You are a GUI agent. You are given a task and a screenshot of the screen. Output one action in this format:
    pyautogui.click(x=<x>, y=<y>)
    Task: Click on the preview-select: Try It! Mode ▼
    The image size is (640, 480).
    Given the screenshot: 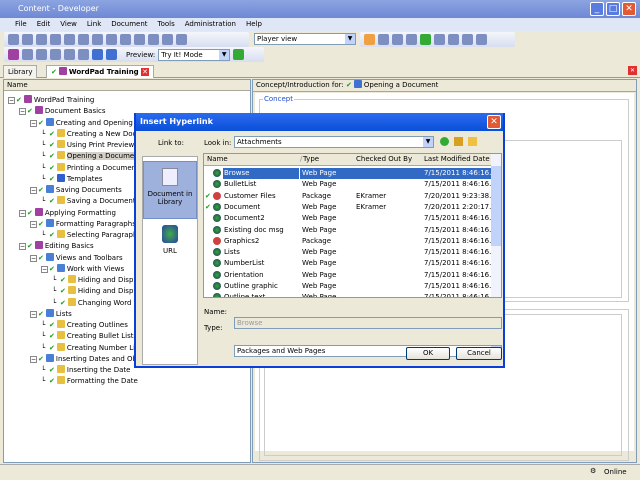 What is the action you would take?
    pyautogui.click(x=194, y=54)
    